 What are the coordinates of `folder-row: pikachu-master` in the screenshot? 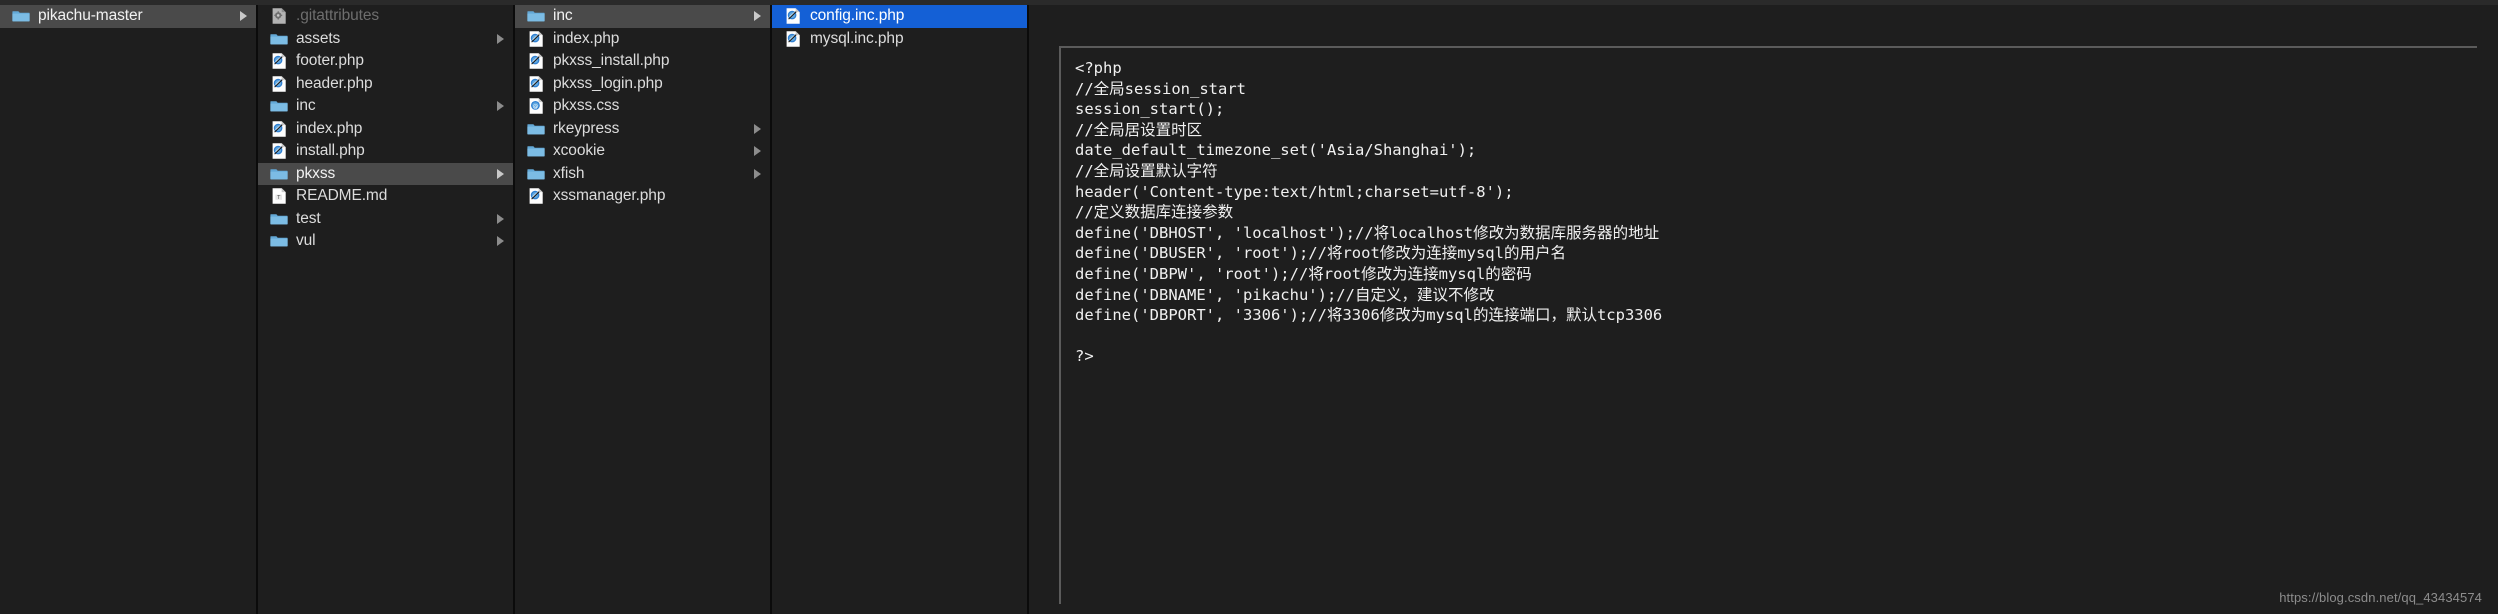 It's located at (128, 16).